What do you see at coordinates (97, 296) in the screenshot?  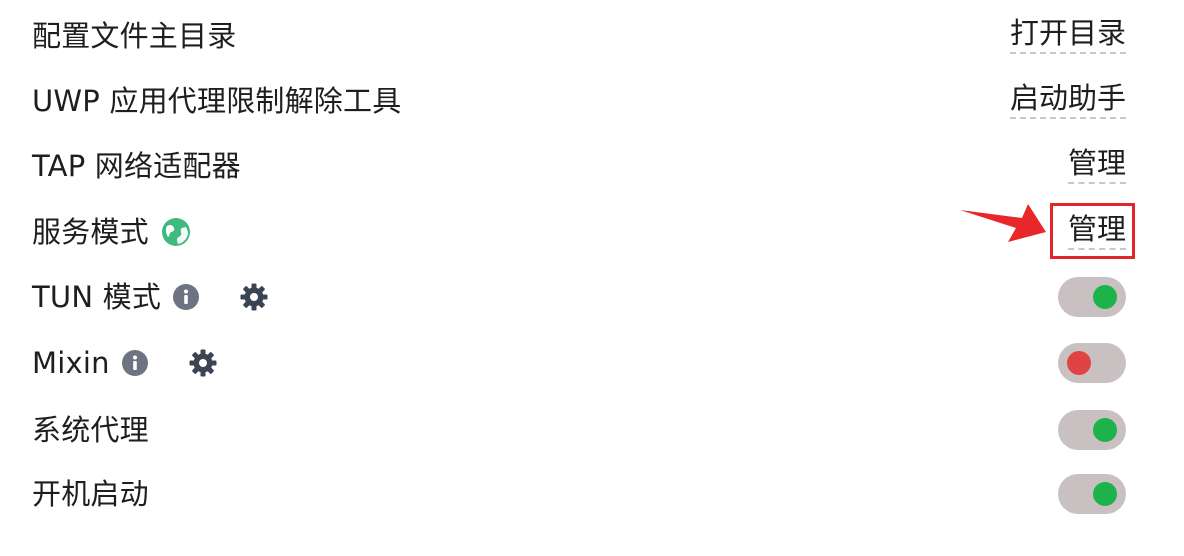 I see `tun-mode-label: TUN 模式` at bounding box center [97, 296].